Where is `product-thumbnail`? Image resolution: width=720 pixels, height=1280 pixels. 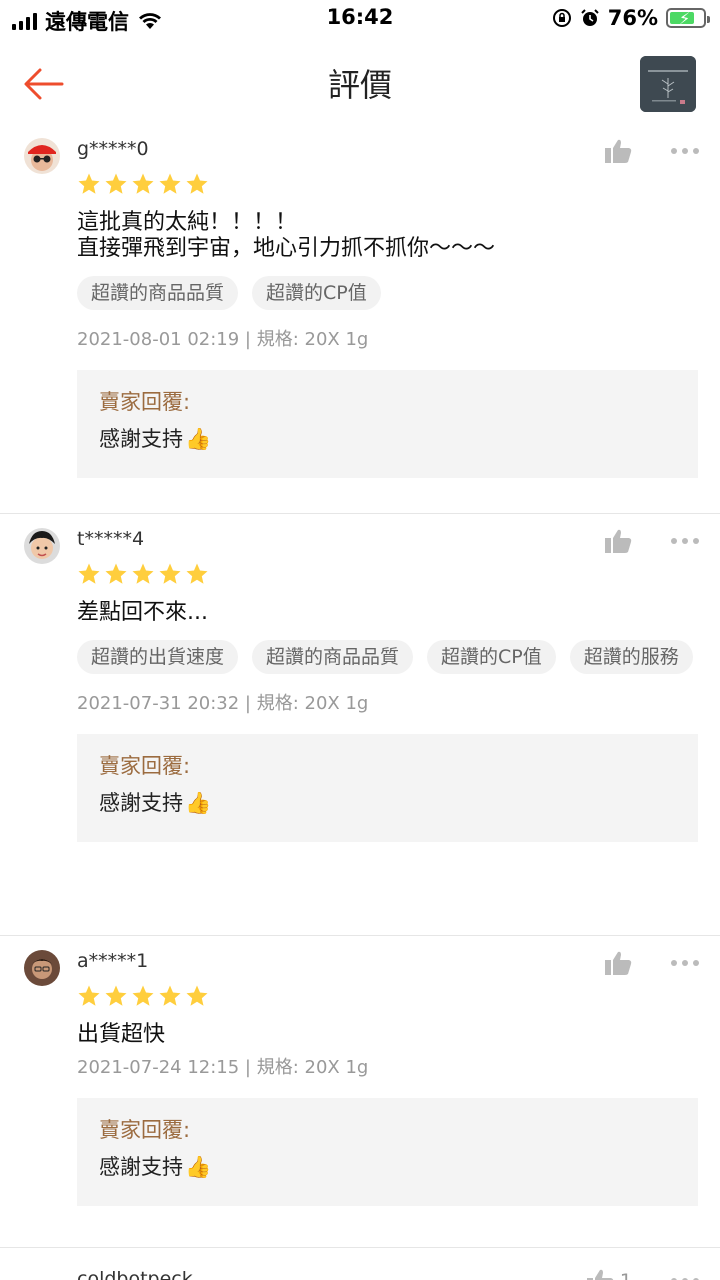
product-thumbnail is located at coordinates (668, 84).